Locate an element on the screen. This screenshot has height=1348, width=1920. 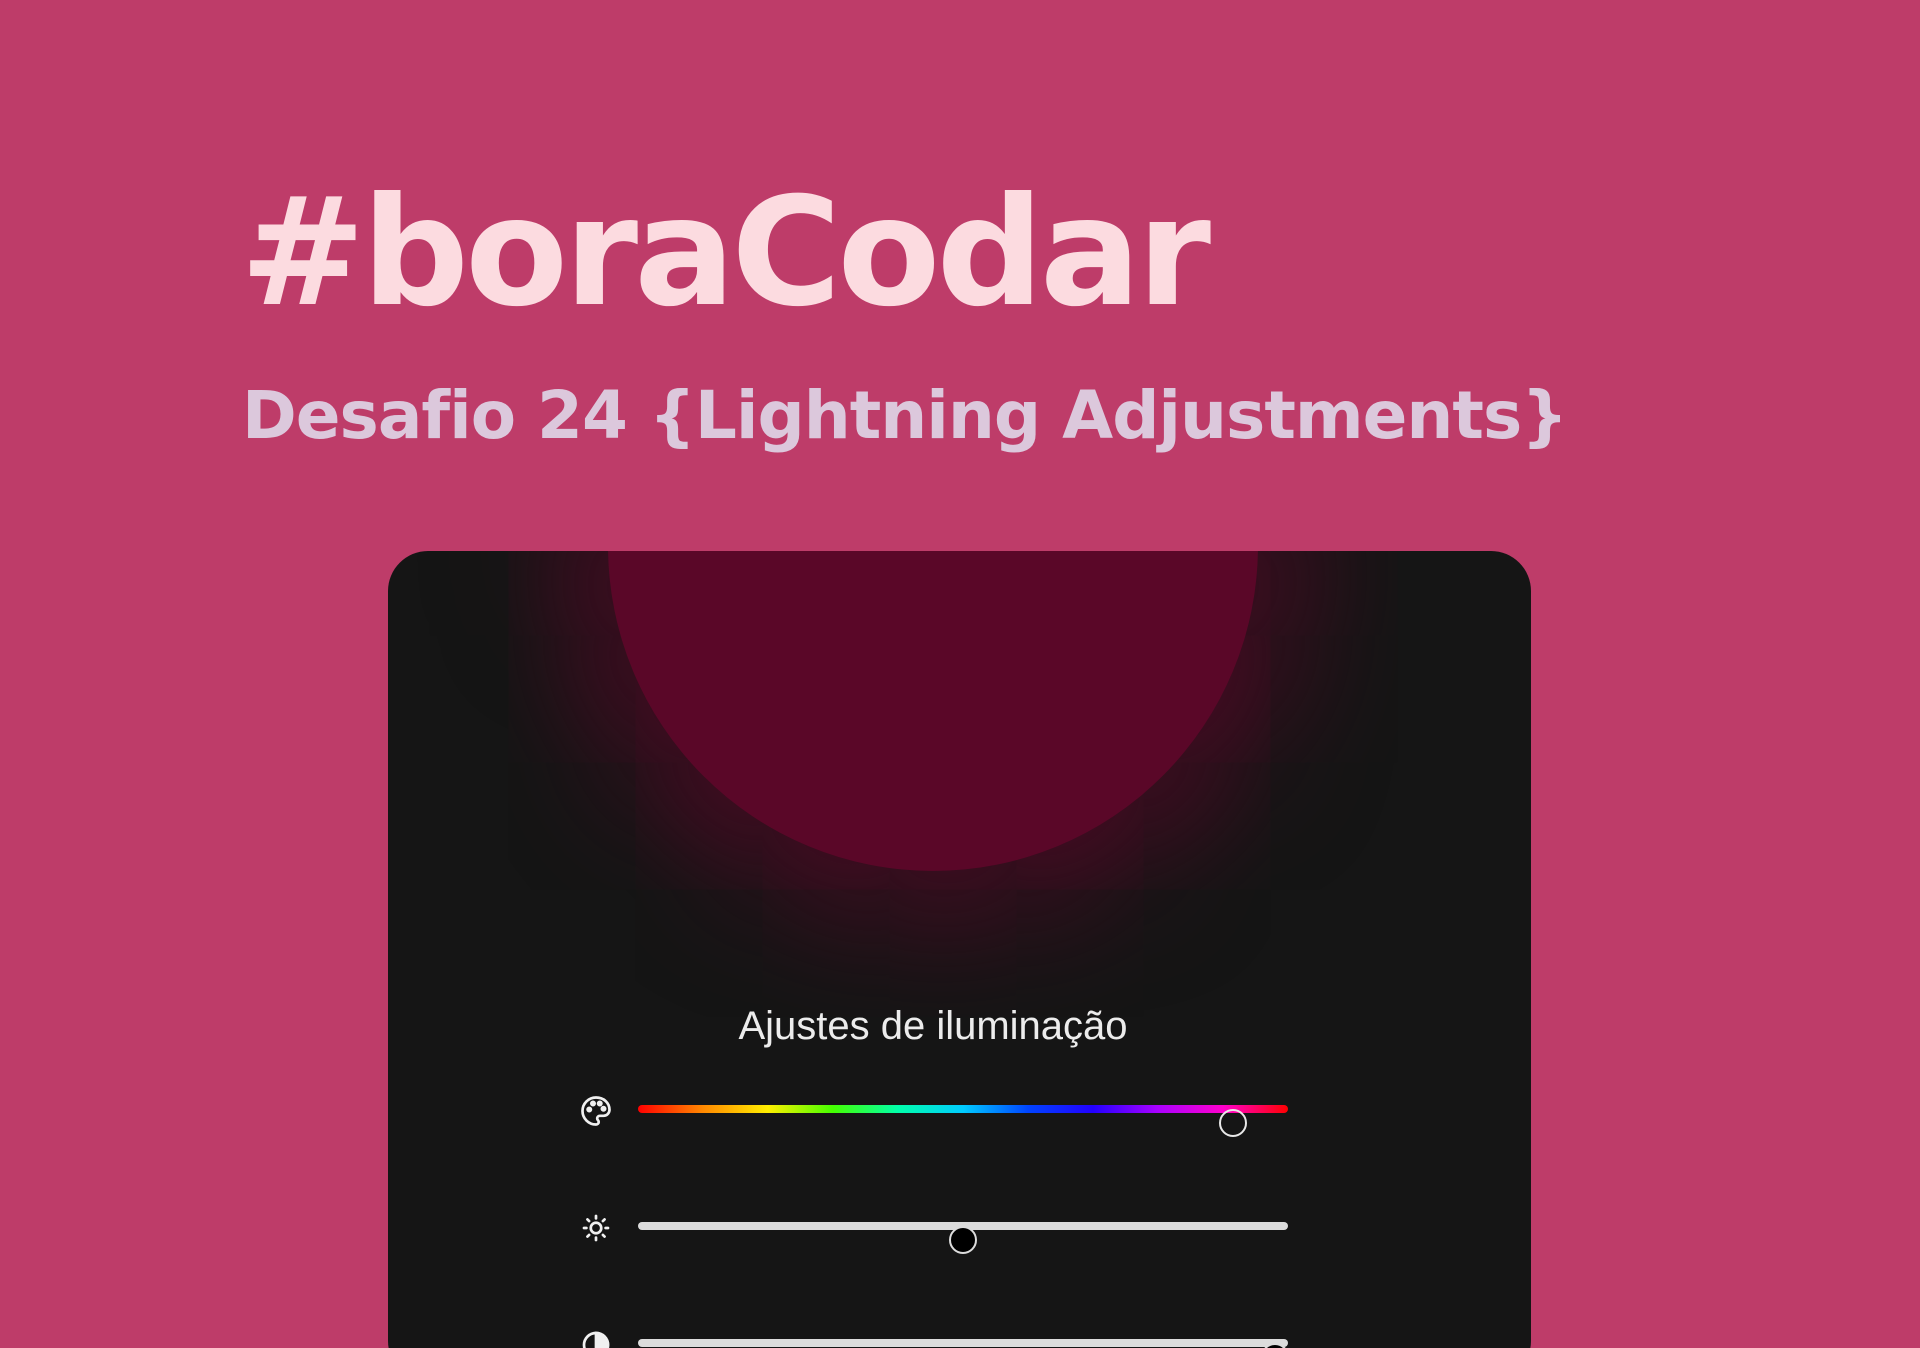
page-subtitle: Desafio 24 {Lightning Adjustments} is located at coordinates (905, 415).